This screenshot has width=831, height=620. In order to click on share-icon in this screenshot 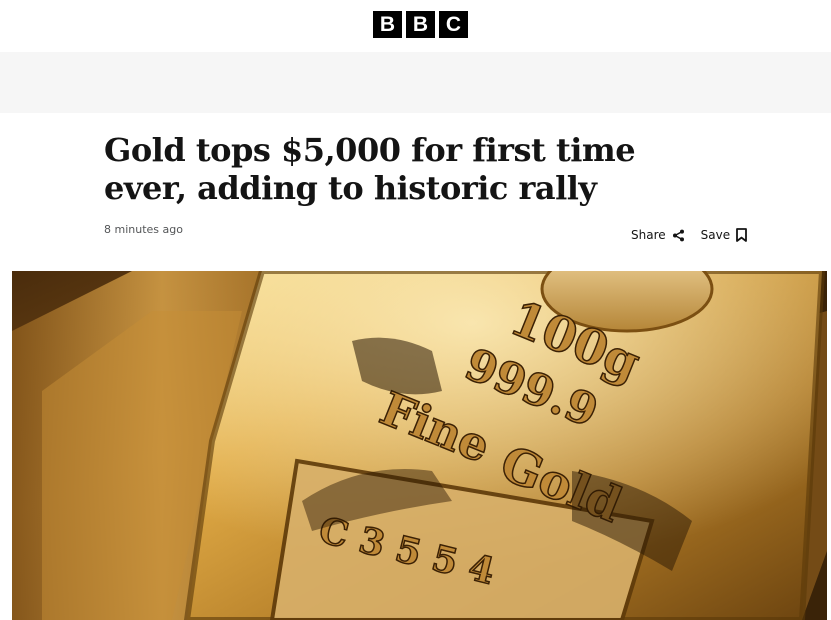, I will do `click(678, 235)`.